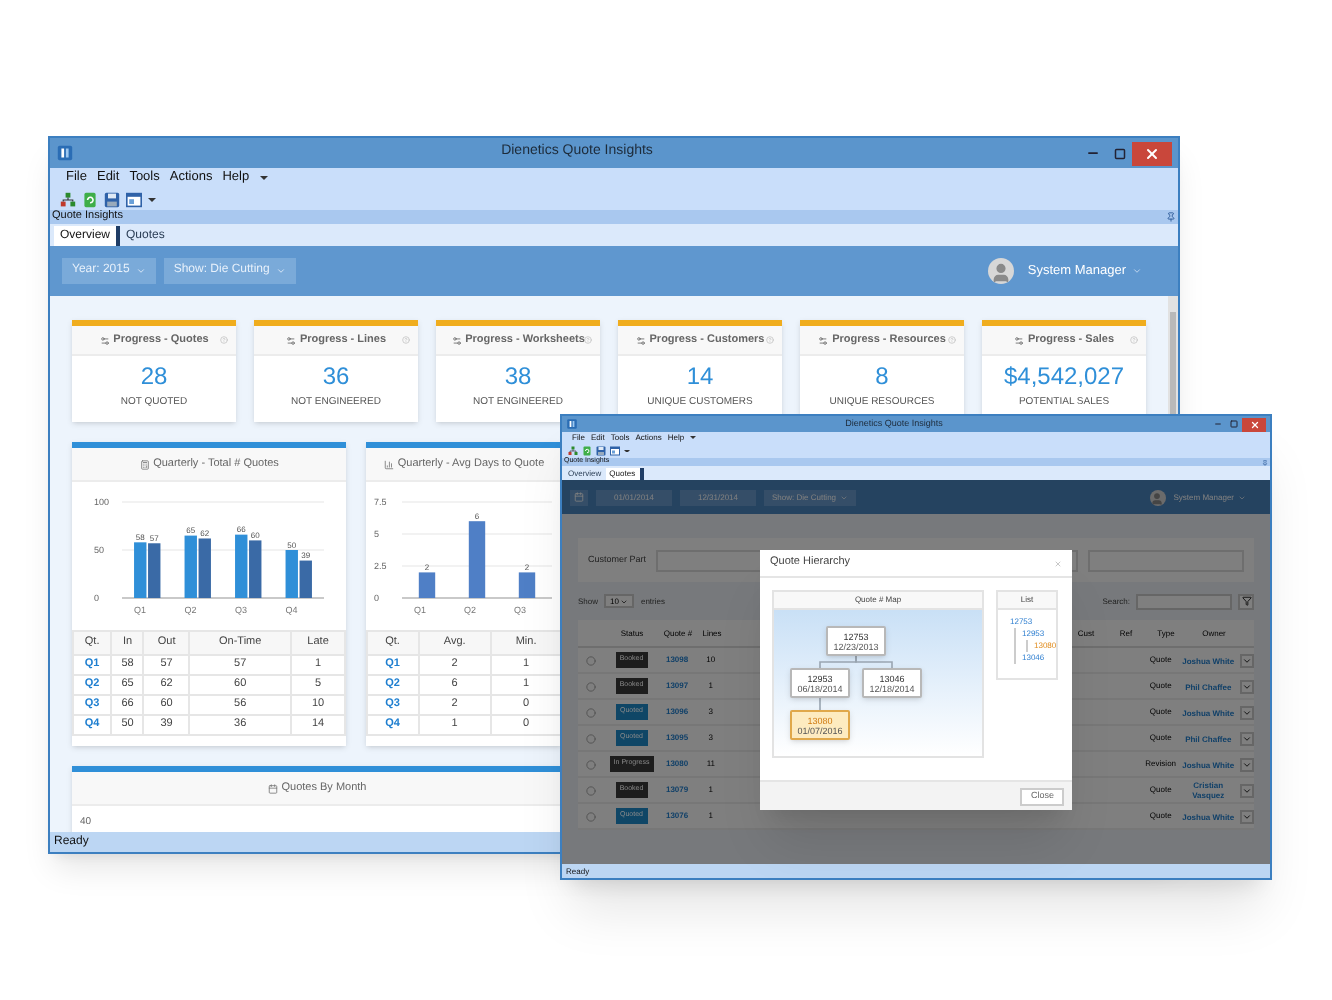 The height and width of the screenshot is (1000, 1332). I want to click on maximize-button, so click(1234, 424).